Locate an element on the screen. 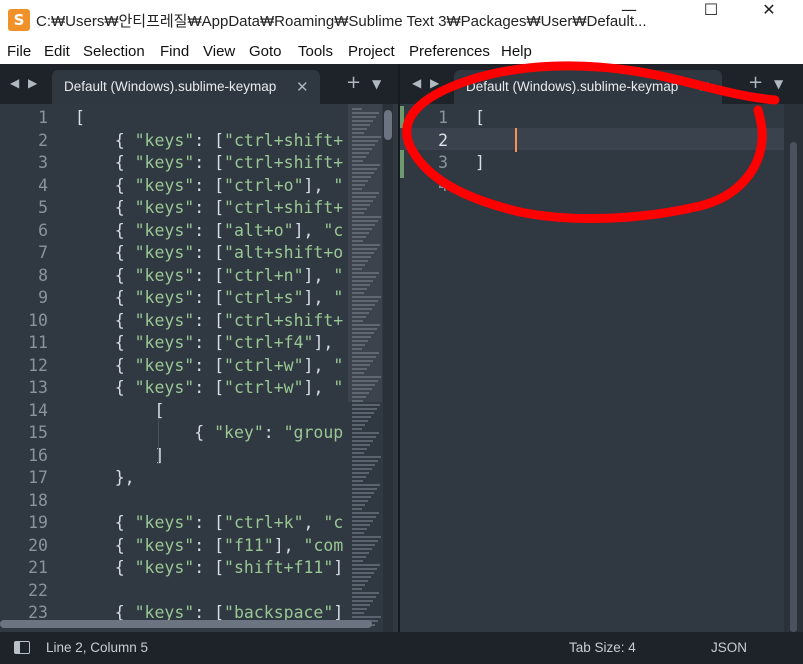 The width and height of the screenshot is (803, 664). maximize-button: ☐ is located at coordinates (711, 20).